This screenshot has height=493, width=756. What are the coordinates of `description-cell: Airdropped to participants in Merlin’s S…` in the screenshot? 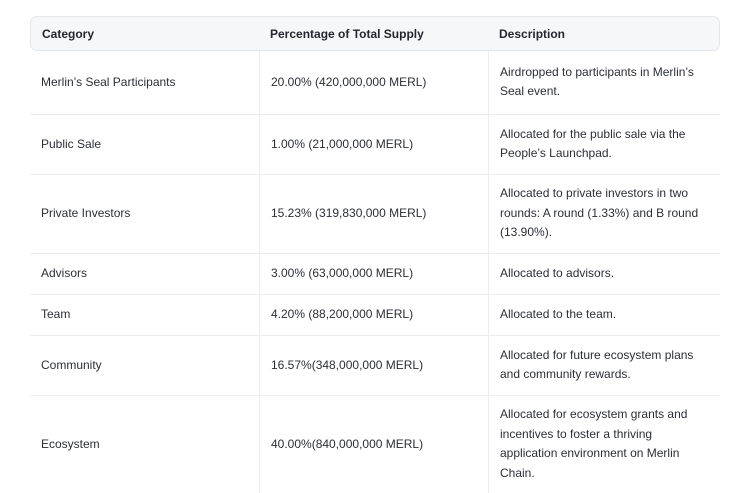 It's located at (604, 83).